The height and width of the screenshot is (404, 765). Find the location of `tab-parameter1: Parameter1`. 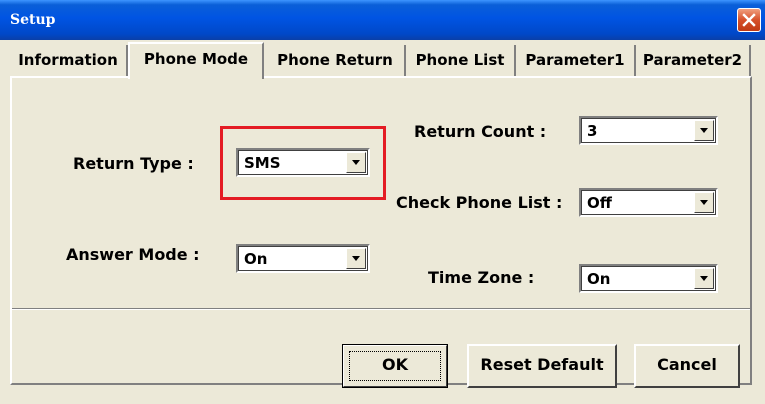

tab-parameter1: Parameter1 is located at coordinates (576, 60).